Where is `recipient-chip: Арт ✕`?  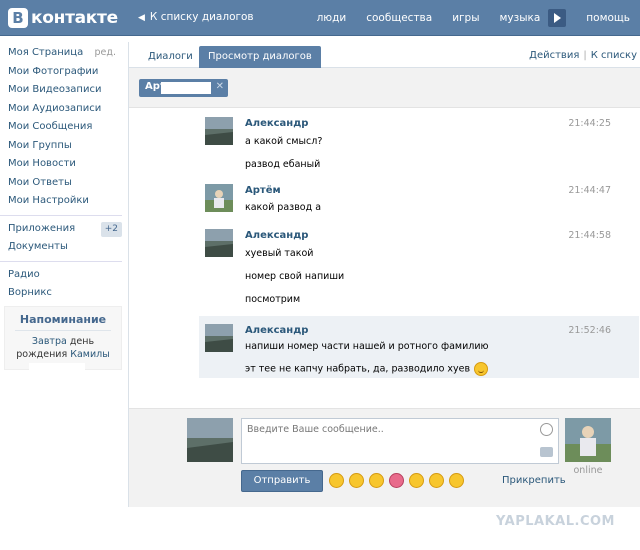 recipient-chip: Арт ✕ is located at coordinates (183, 88).